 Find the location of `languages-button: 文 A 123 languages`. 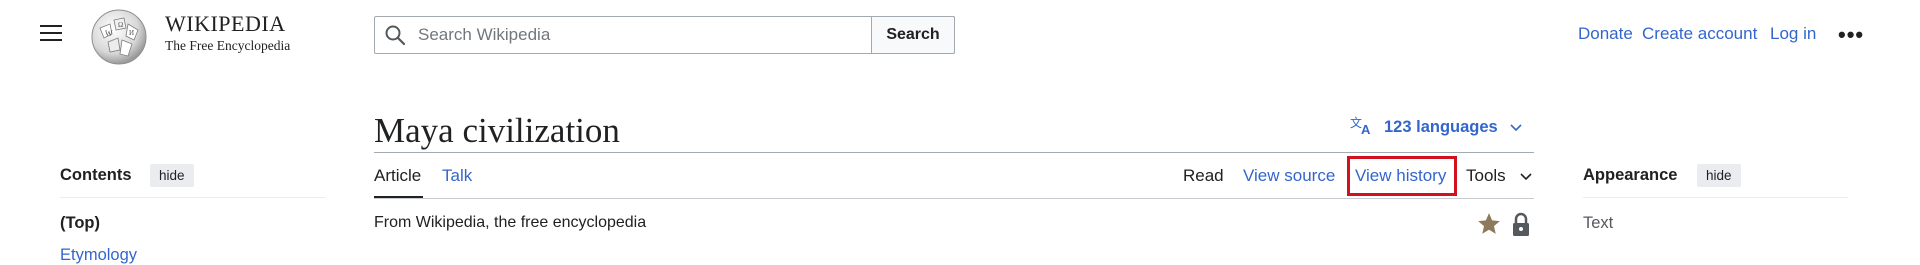

languages-button: 文 A 123 languages is located at coordinates (1436, 127).